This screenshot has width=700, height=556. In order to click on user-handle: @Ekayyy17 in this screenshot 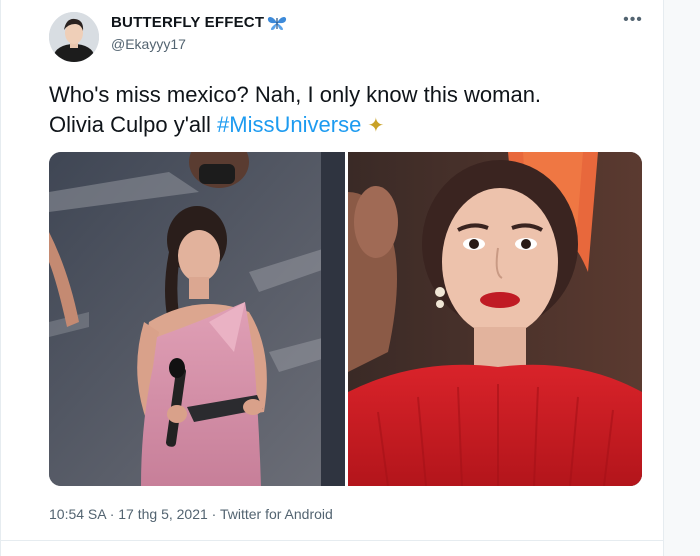, I will do `click(148, 44)`.